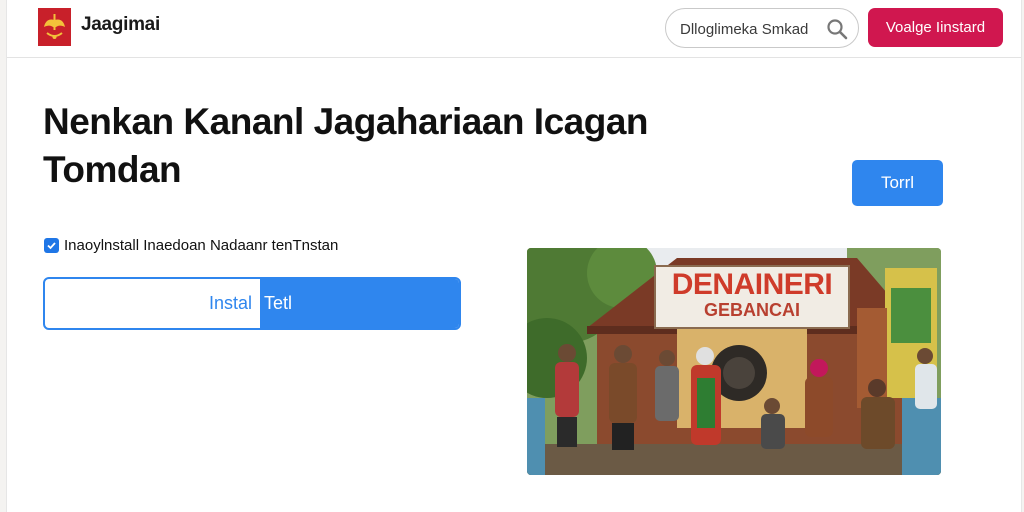 Image resolution: width=1024 pixels, height=512 pixels. What do you see at coordinates (152, 303) in the screenshot?
I see `install-field-label: Instal` at bounding box center [152, 303].